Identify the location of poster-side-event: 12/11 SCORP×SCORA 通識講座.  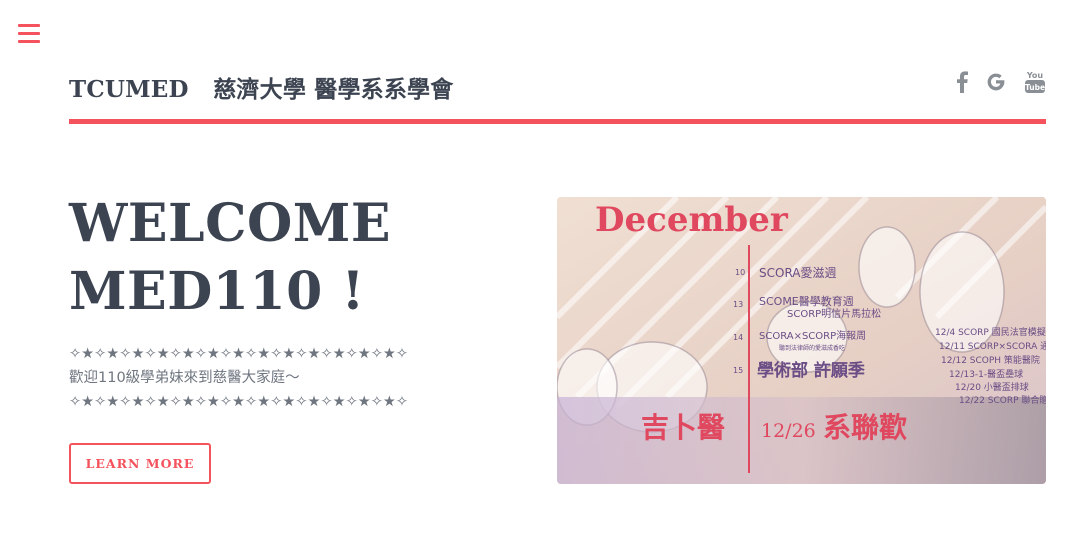
(992, 346).